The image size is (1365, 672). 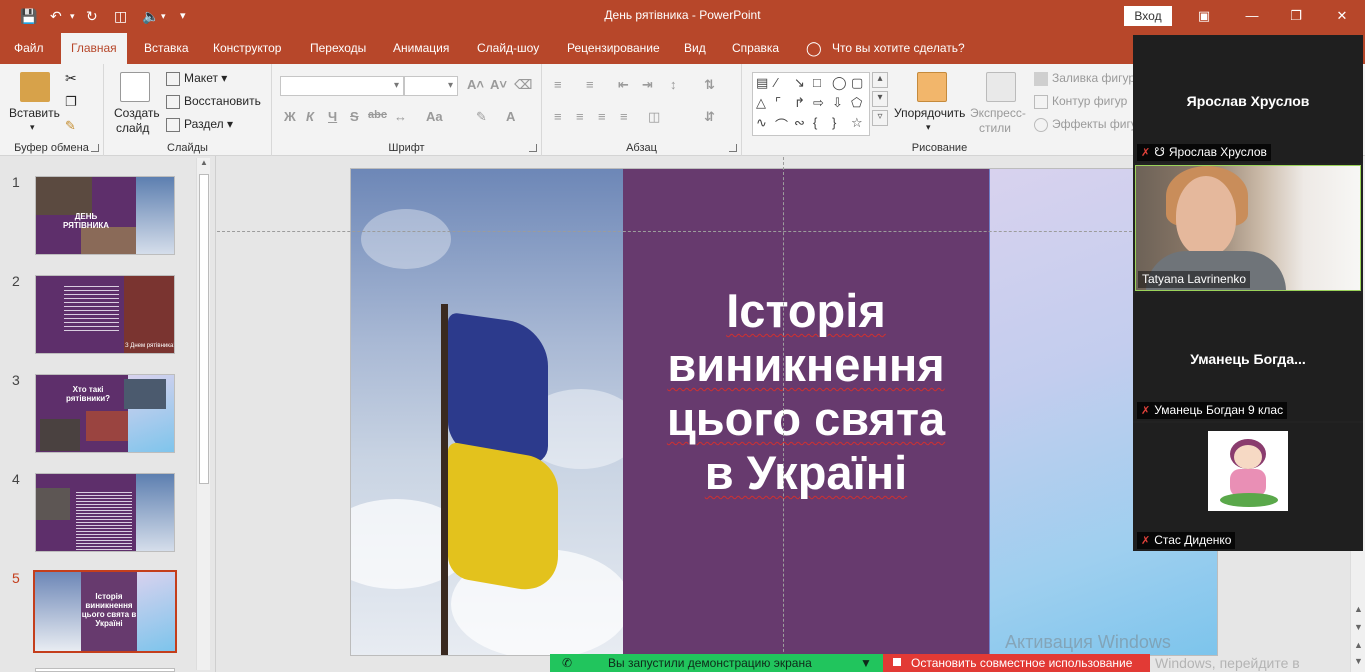 What do you see at coordinates (35, 87) in the screenshot?
I see `paste-icon` at bounding box center [35, 87].